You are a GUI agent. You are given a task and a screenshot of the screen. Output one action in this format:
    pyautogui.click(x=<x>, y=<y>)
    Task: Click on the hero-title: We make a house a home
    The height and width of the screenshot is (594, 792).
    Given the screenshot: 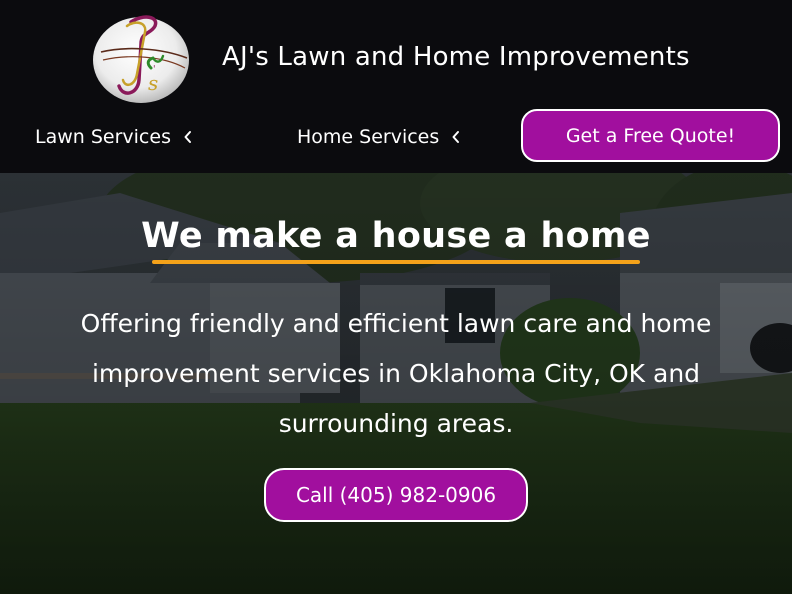 What is the action you would take?
    pyautogui.click(x=396, y=236)
    